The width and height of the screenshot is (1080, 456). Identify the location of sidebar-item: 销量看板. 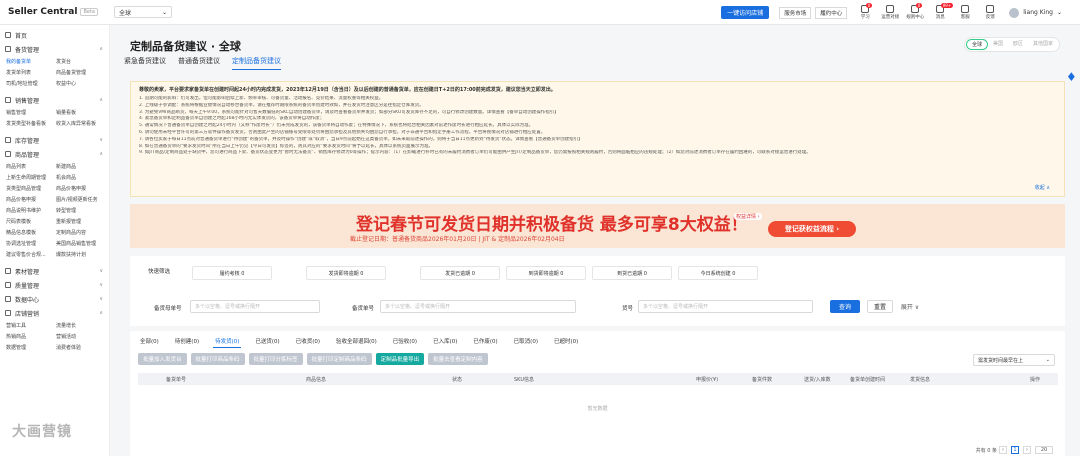
(81, 112).